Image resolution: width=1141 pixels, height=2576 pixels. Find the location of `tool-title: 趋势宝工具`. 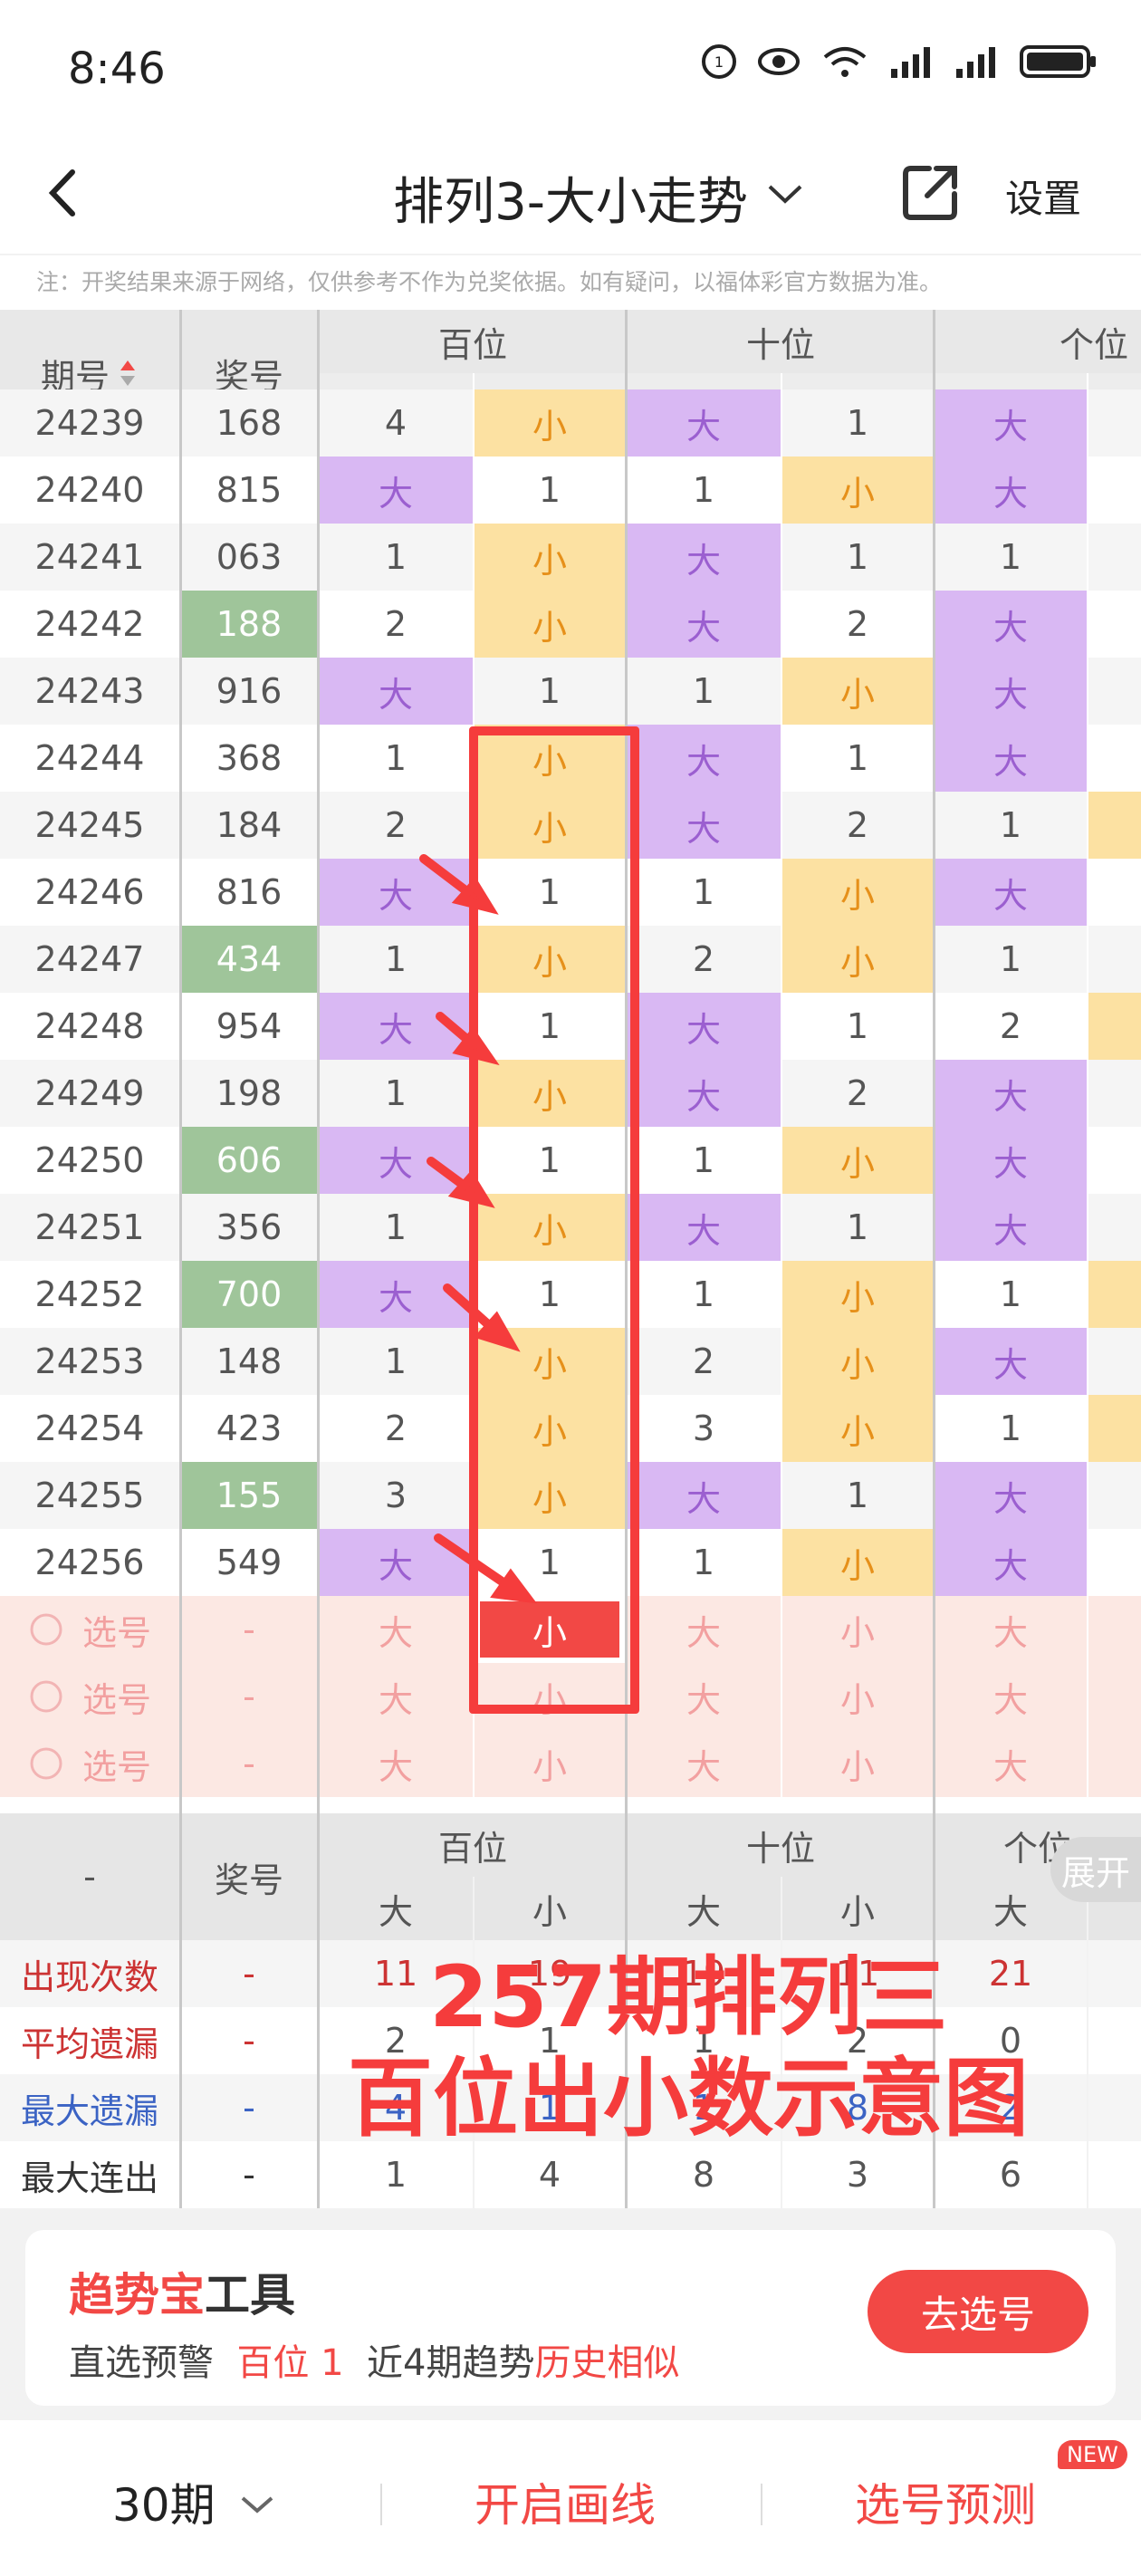

tool-title: 趋势宝工具 is located at coordinates (182, 2291).